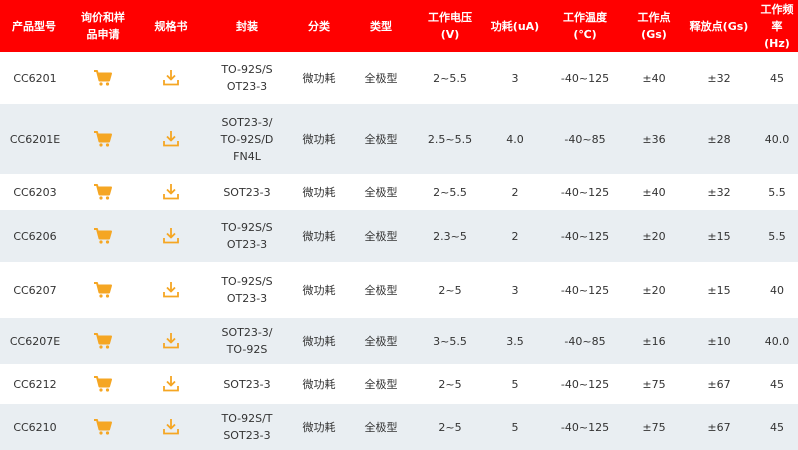 The image size is (798, 450). What do you see at coordinates (247, 341) in the screenshot?
I see `cell-package: SOT23-3/TO-92S` at bounding box center [247, 341].